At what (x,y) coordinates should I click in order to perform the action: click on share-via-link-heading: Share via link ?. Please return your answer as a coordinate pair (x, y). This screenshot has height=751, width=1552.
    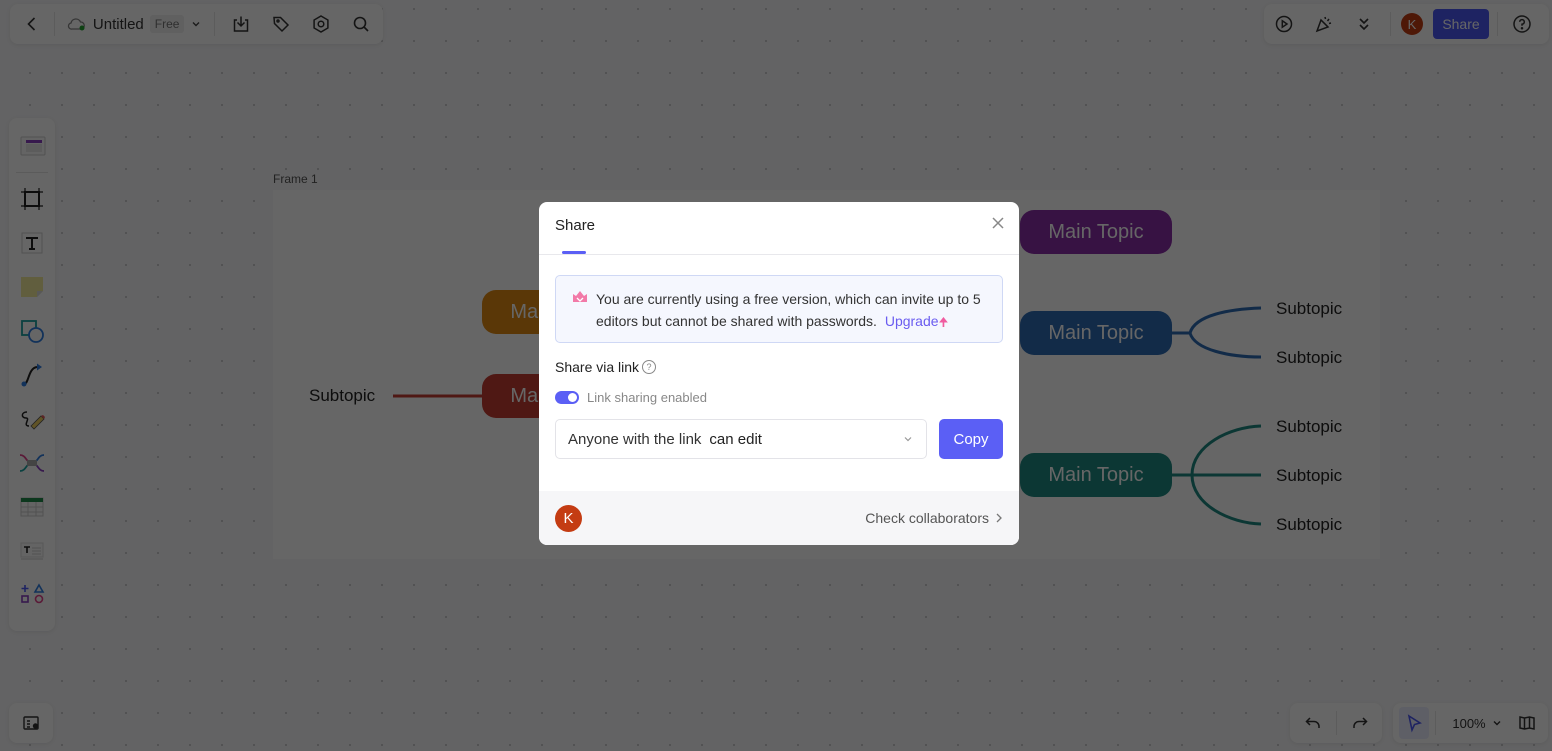
    Looking at the image, I should click on (606, 367).